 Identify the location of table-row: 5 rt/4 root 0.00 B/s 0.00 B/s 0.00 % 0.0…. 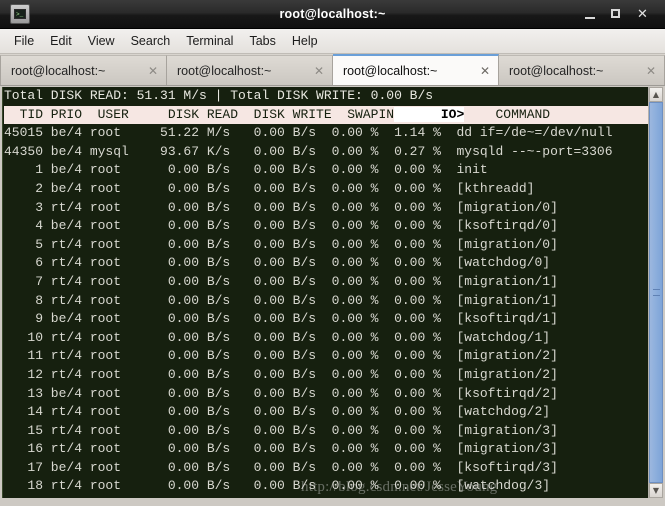
(326, 245).